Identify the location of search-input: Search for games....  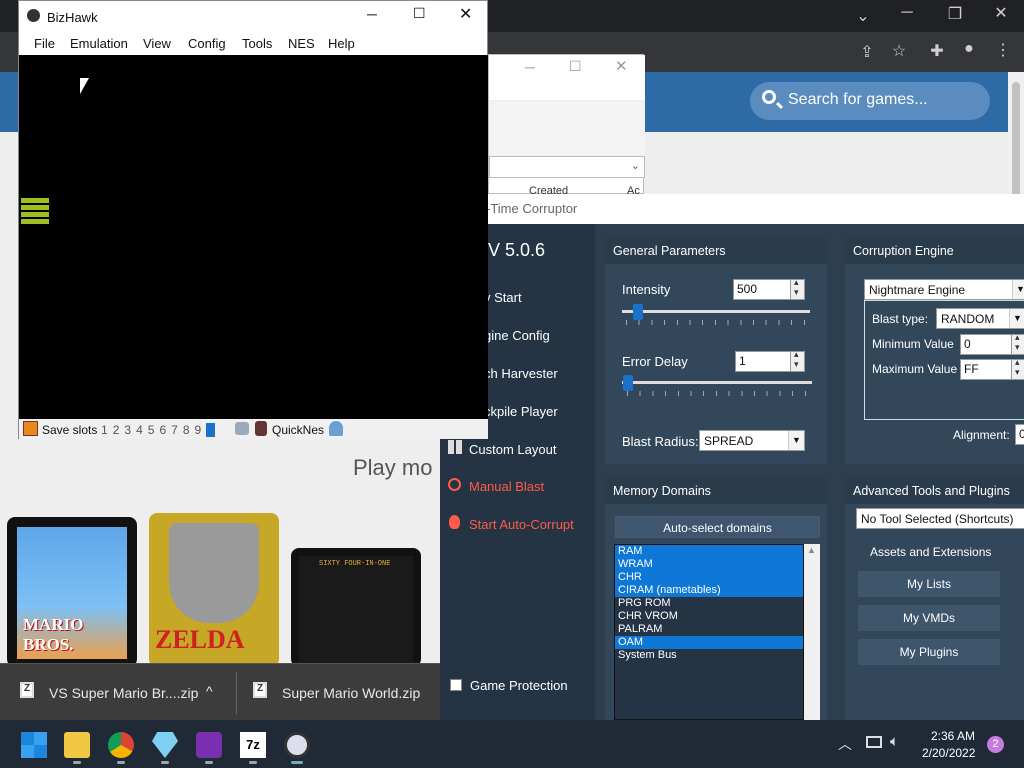
(870, 101).